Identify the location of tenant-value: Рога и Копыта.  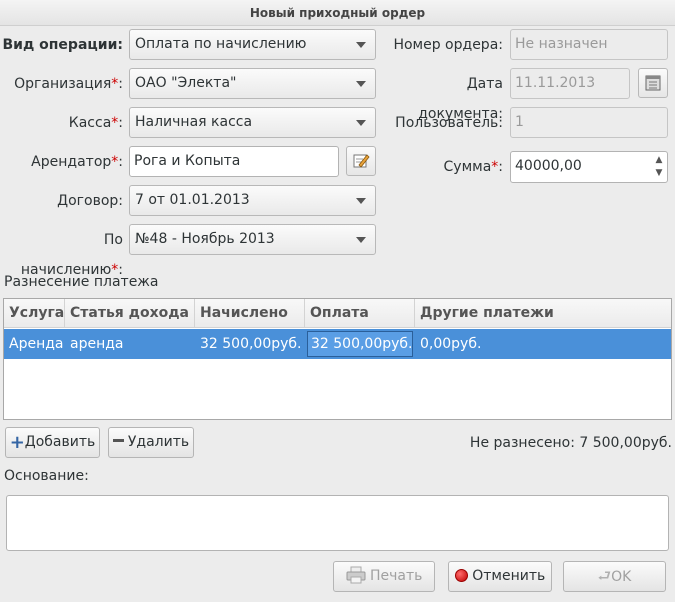
(187, 161).